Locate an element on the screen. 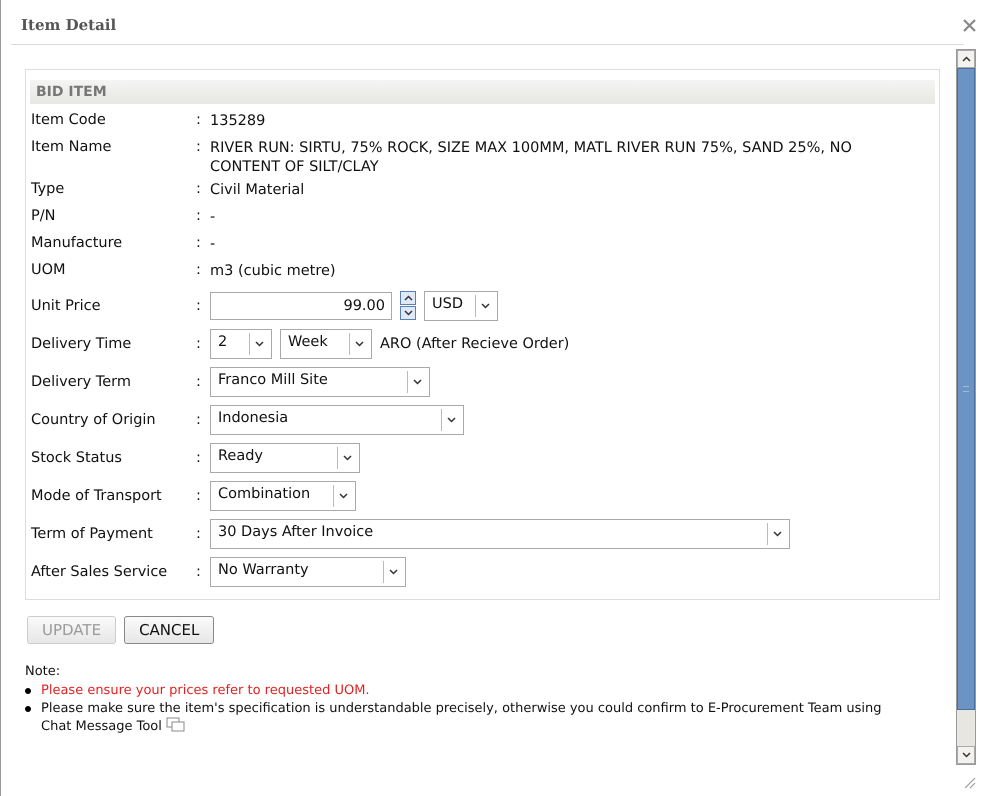 The width and height of the screenshot is (982, 796). scroll-down-button is located at coordinates (966, 755).